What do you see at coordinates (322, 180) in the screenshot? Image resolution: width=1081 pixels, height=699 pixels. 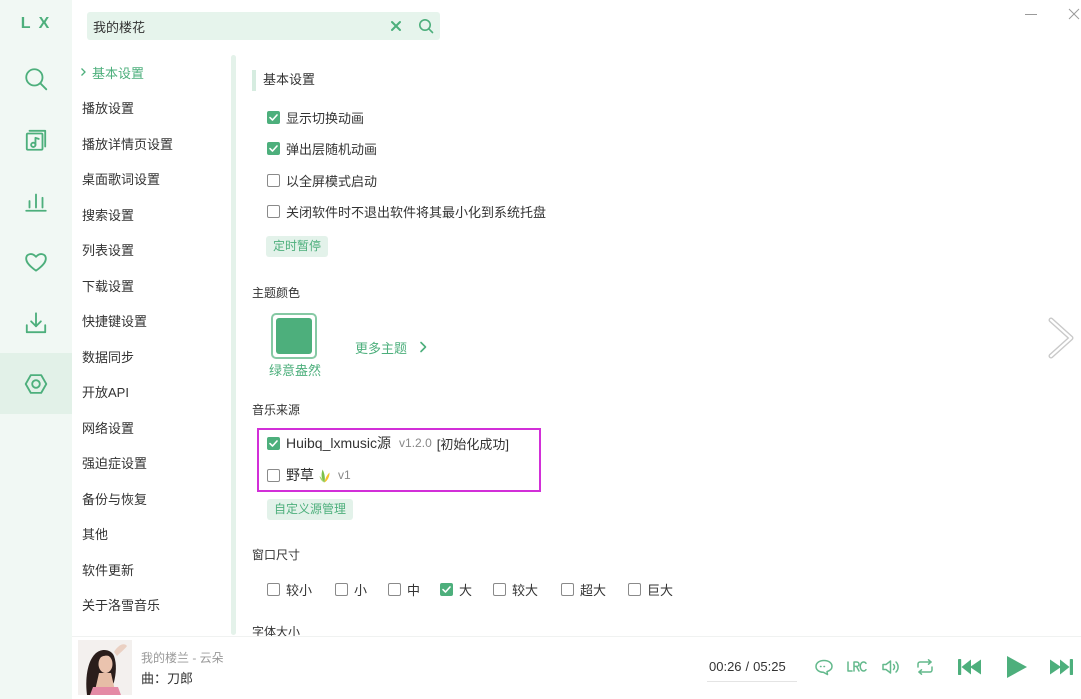 I see `option-fullscreen-start: 以全屏模式启动` at bounding box center [322, 180].